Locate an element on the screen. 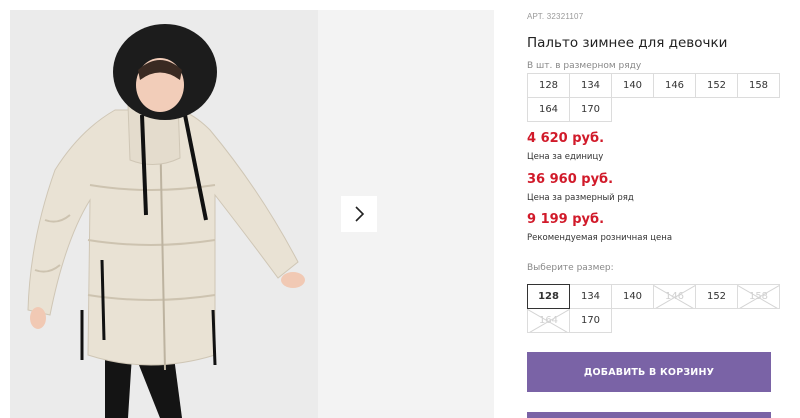 The height and width of the screenshot is (418, 800). retail-price-label: Рекомендуемая розничная цена is located at coordinates (600, 238).